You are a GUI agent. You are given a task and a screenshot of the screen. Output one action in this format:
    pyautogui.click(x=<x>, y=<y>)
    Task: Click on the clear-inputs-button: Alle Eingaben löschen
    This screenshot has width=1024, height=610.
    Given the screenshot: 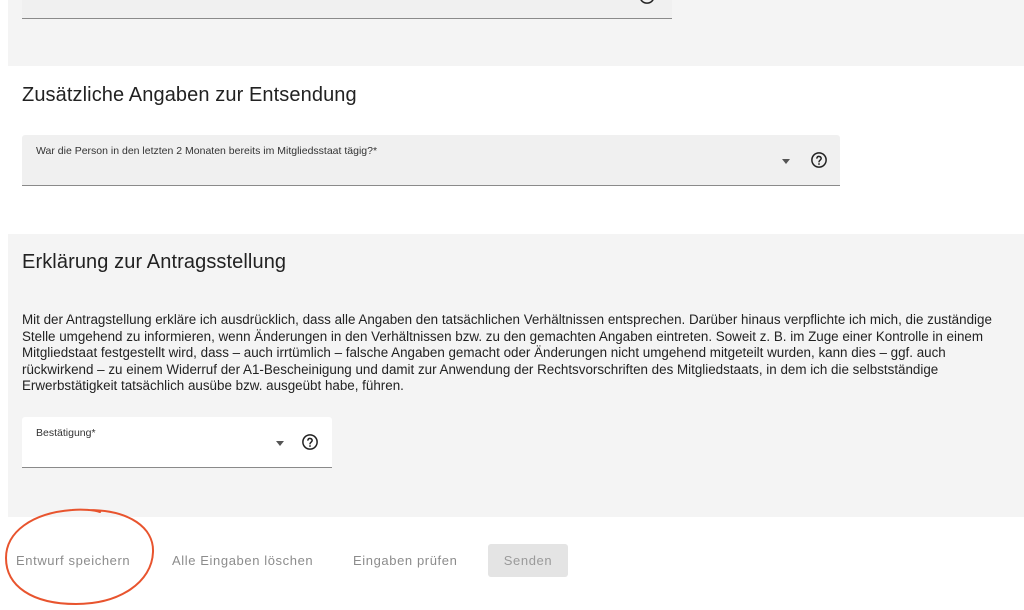 What is the action you would take?
    pyautogui.click(x=242, y=560)
    